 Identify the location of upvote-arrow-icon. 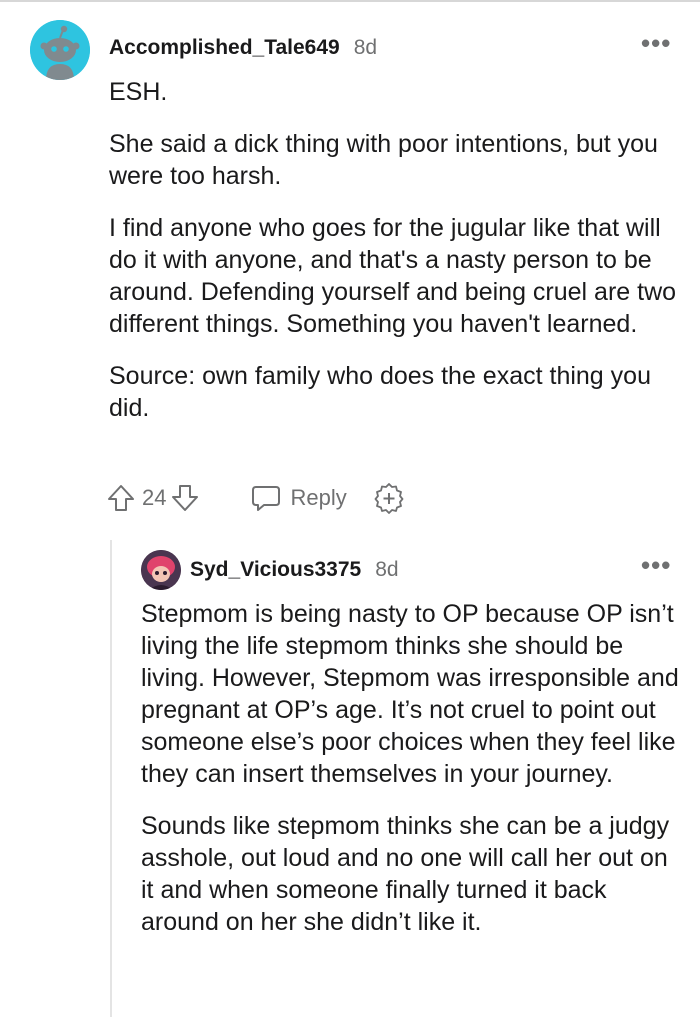
(121, 498).